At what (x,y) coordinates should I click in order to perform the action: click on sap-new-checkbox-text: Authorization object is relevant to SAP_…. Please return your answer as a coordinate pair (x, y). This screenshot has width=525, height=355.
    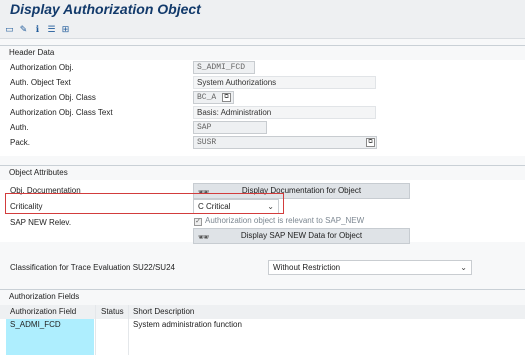
    Looking at the image, I should click on (285, 220).